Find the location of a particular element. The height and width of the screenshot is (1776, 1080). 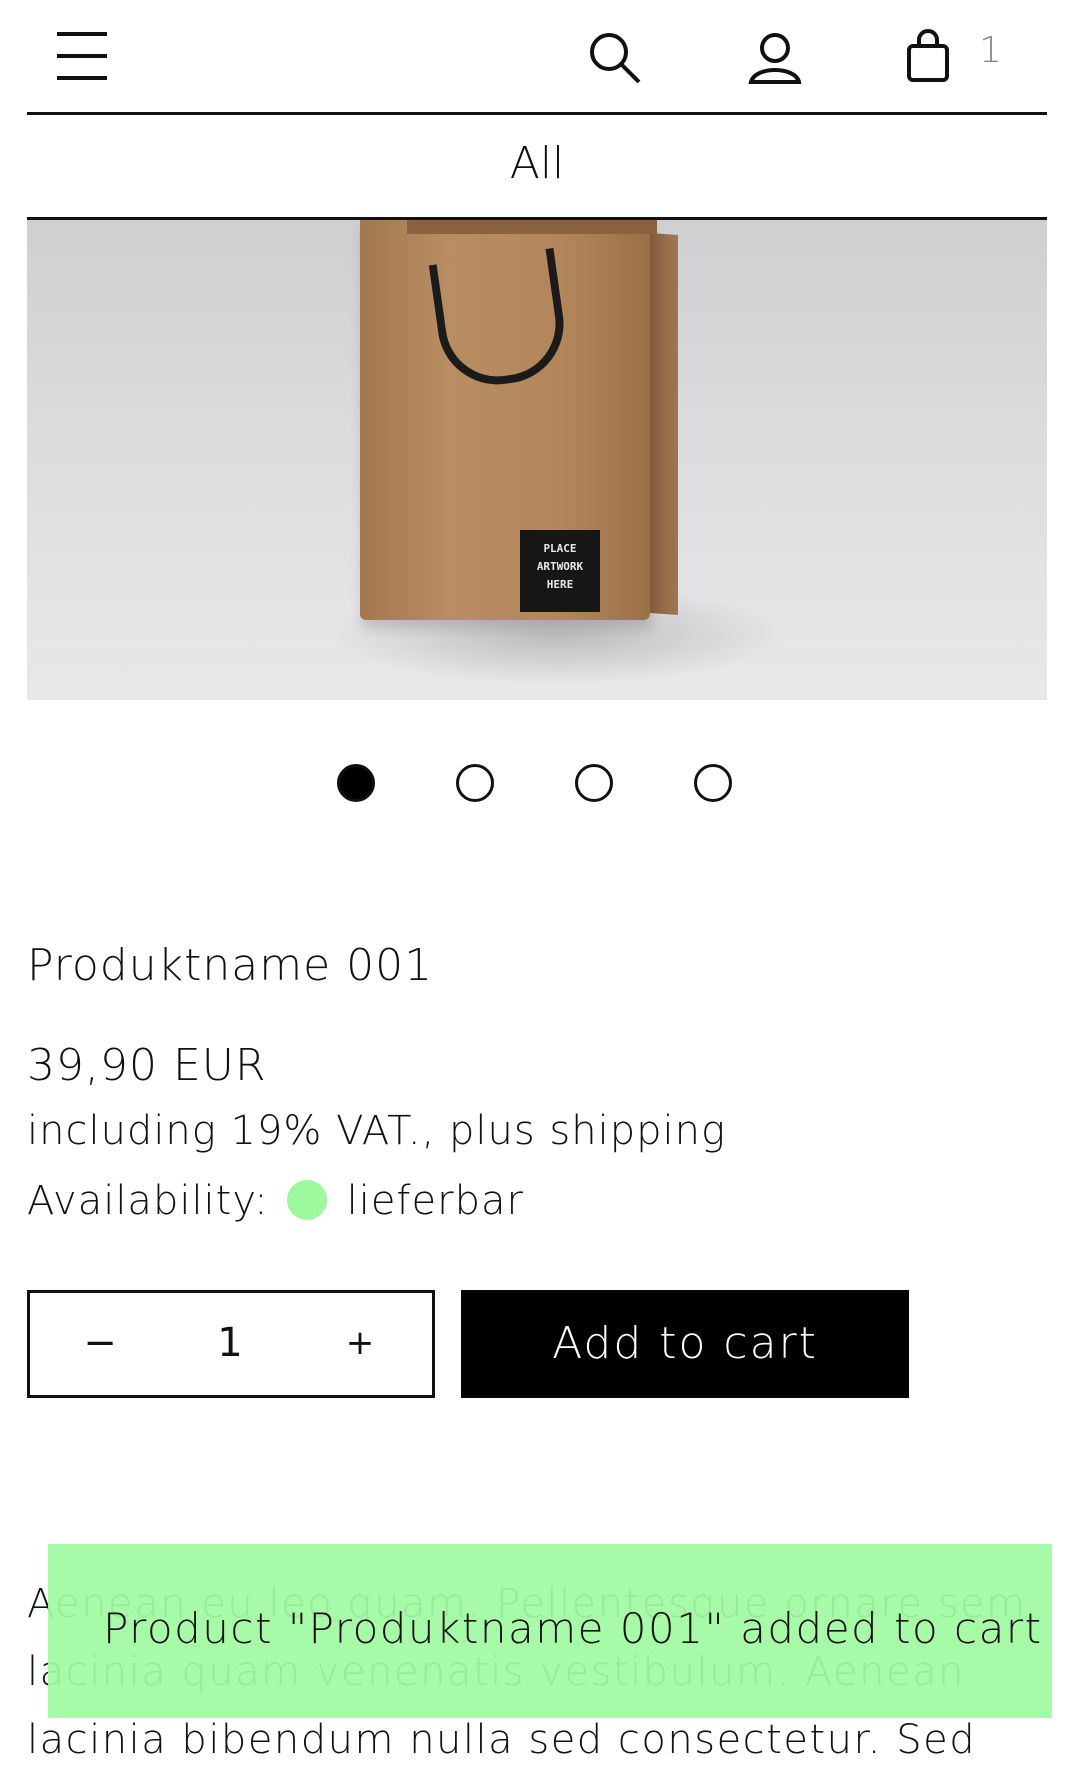

quantity-value: 1 is located at coordinates (230, 1343).